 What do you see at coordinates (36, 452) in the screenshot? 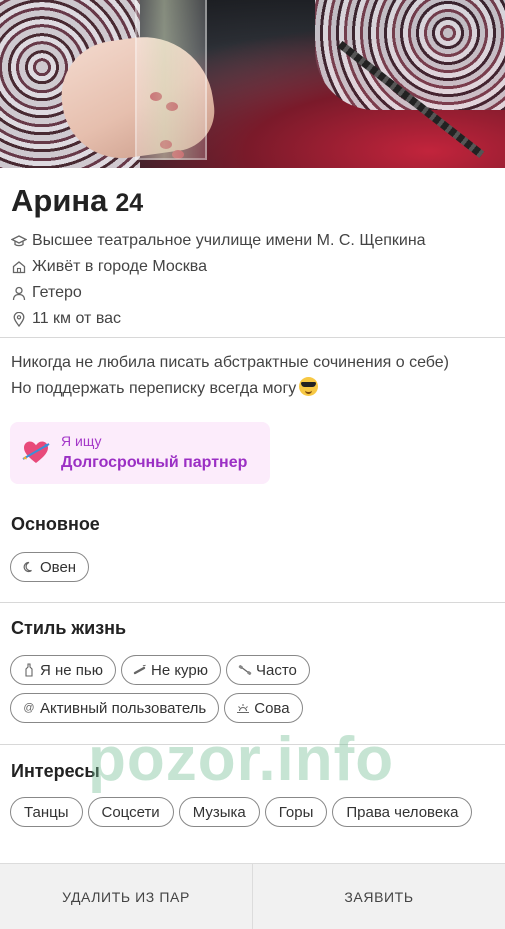
I see `heart-arrow-icon` at bounding box center [36, 452].